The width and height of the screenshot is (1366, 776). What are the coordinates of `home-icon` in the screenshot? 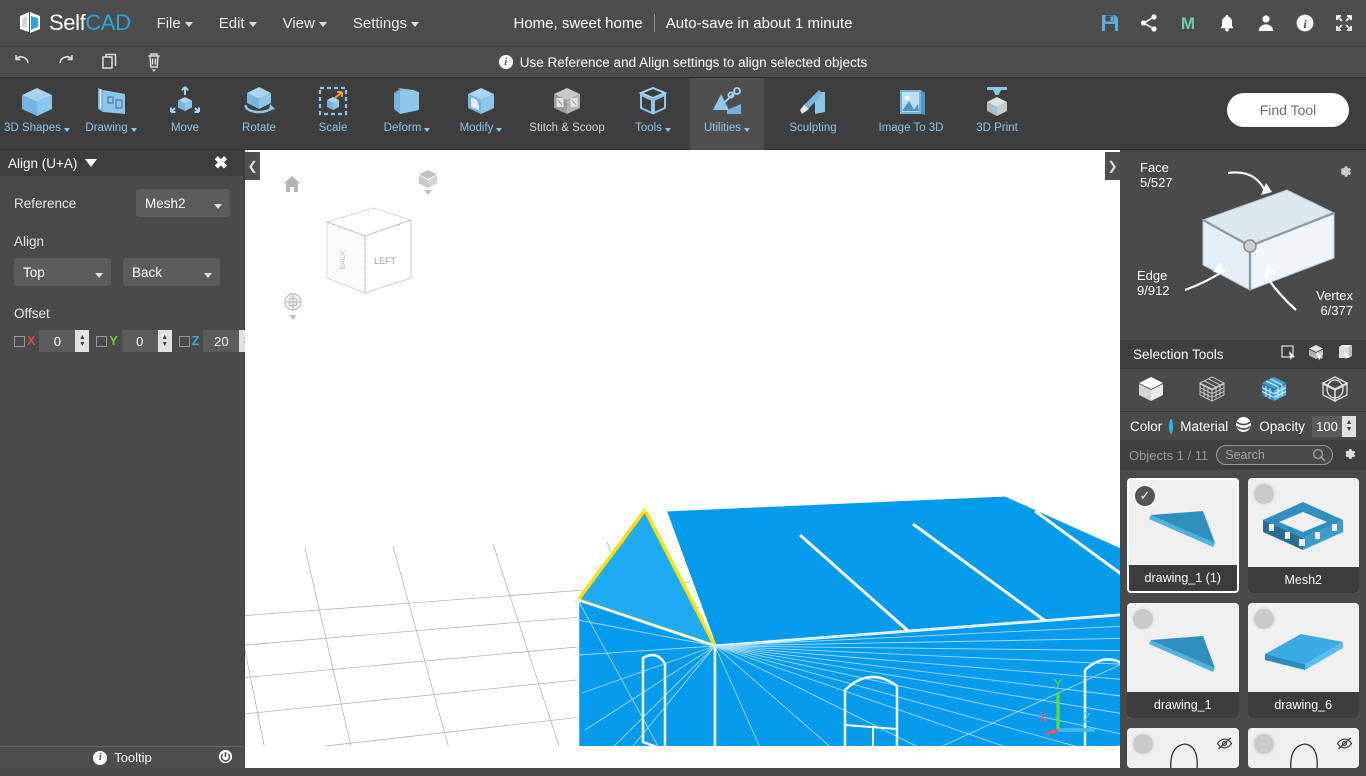 It's located at (292, 185).